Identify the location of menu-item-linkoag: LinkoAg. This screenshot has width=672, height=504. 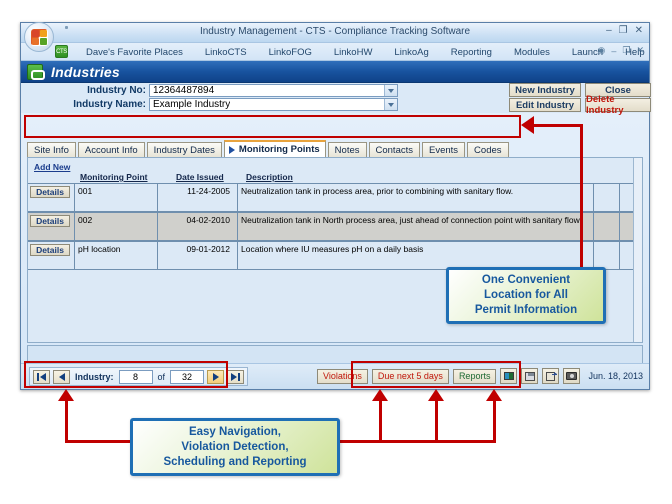
(411, 52).